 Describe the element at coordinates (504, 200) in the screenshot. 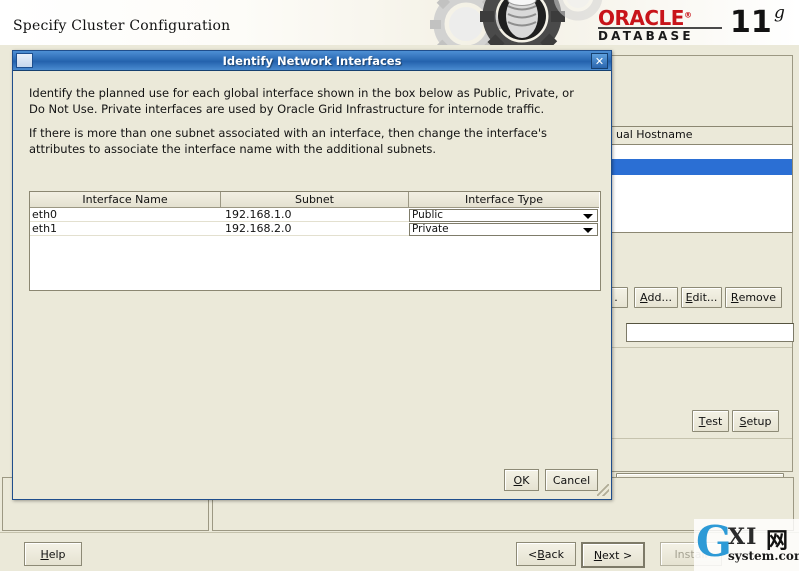

I see `column-header-interface-type: Interface Type` at that location.